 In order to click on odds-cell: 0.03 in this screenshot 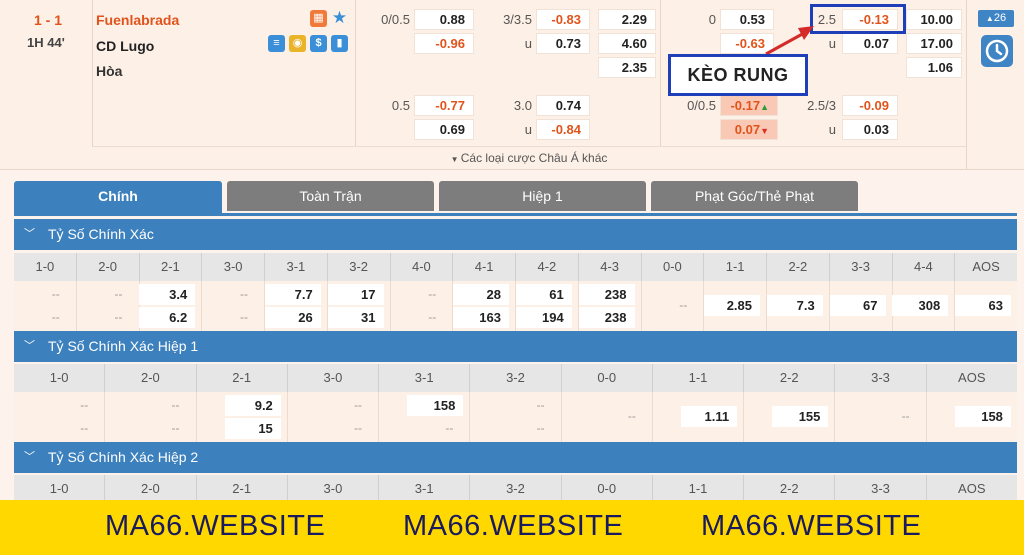, I will do `click(870, 129)`.